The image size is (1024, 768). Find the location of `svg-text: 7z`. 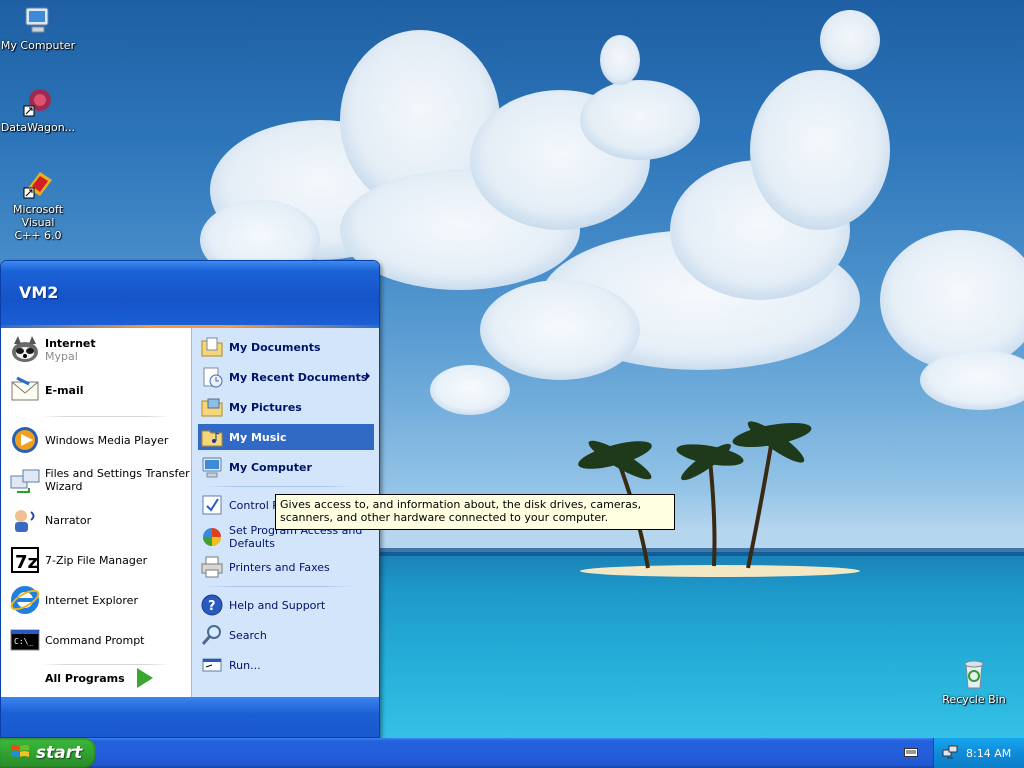

svg-text: 7z is located at coordinates (26, 562).